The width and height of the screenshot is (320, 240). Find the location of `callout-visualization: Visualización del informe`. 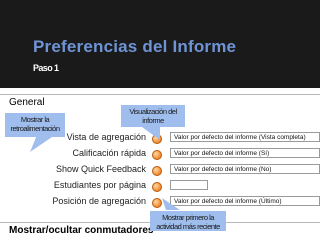

callout-visualization: Visualización del informe is located at coordinates (153, 116).